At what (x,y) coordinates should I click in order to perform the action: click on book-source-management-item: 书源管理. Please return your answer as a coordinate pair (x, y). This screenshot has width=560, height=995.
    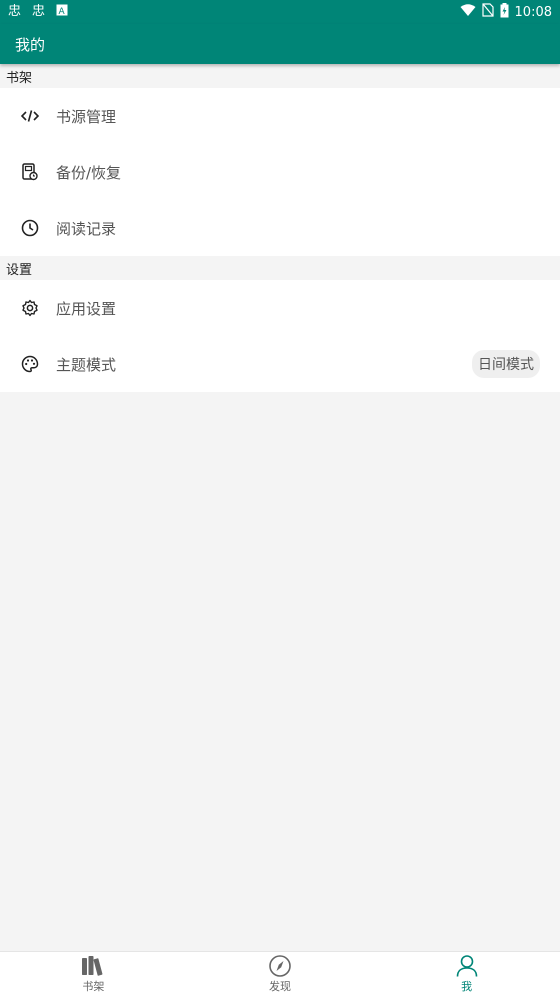
    Looking at the image, I should click on (280, 116).